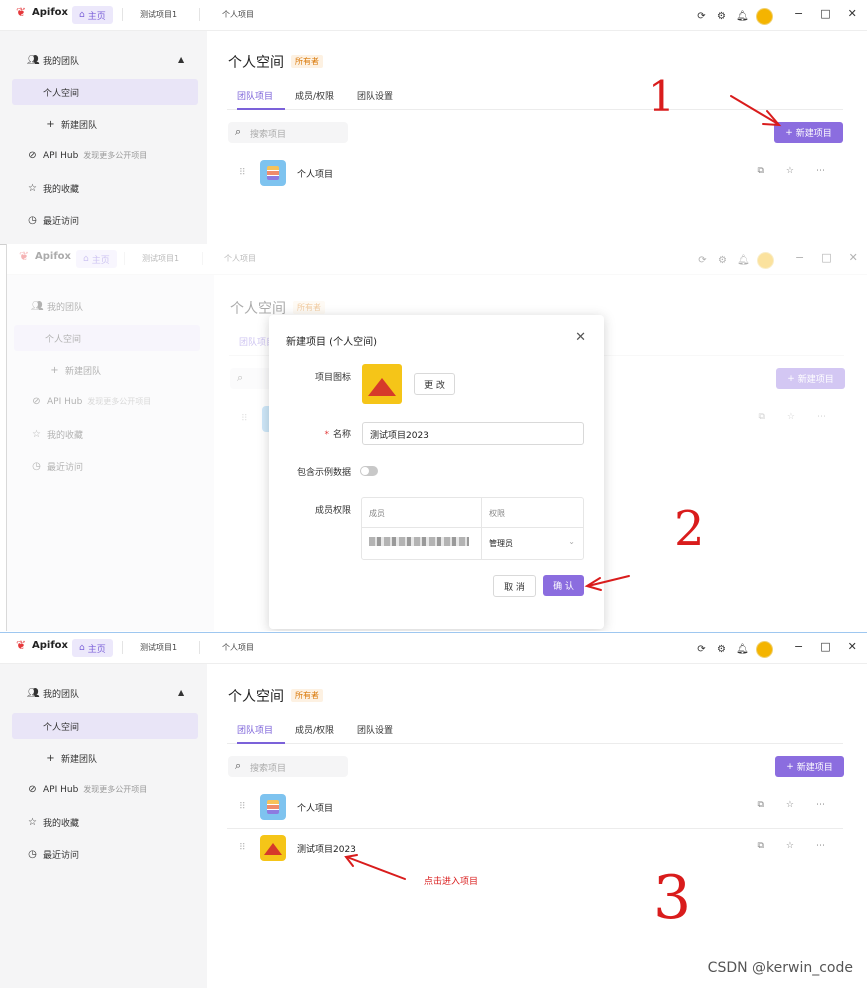 Image resolution: width=867 pixels, height=988 pixels. Describe the element at coordinates (754, 110) in the screenshot. I see `arrow-to-new-project` at that location.